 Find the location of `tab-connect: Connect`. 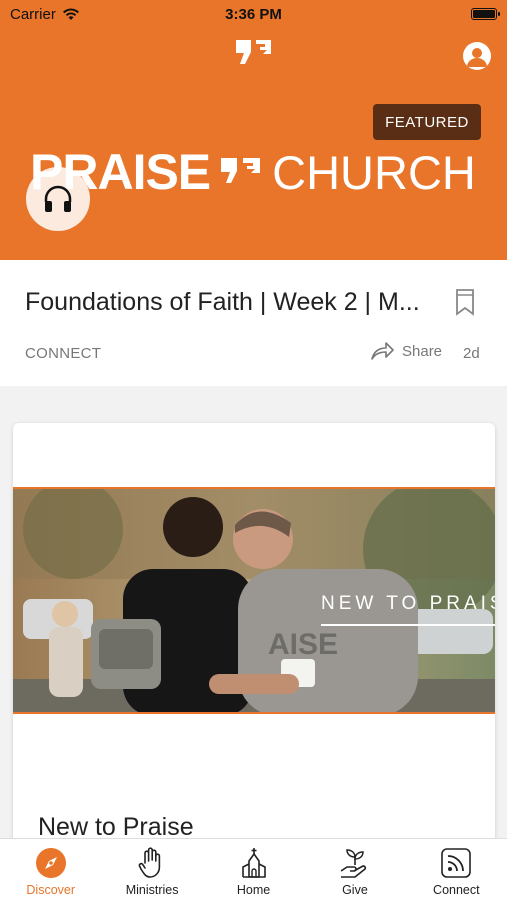

tab-connect: Connect is located at coordinates (456, 869).